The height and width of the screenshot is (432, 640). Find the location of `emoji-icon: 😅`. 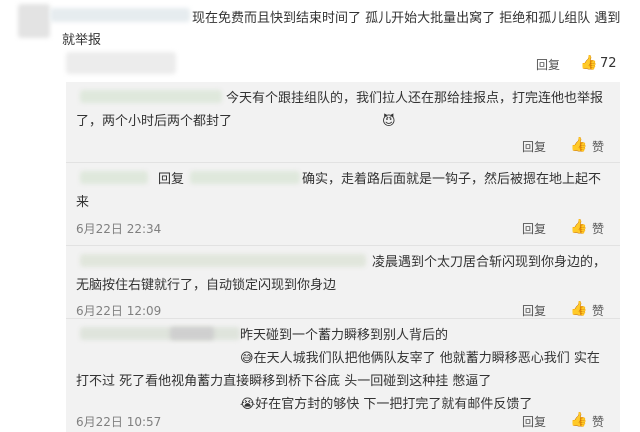

emoji-icon: 😅 is located at coordinates (247, 358).